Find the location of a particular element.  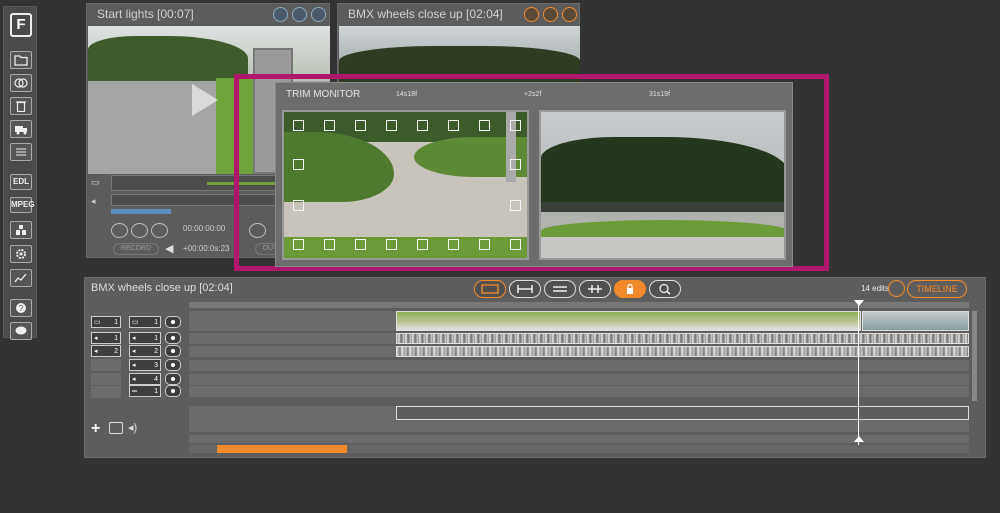

text-lane is located at coordinates (579, 391).